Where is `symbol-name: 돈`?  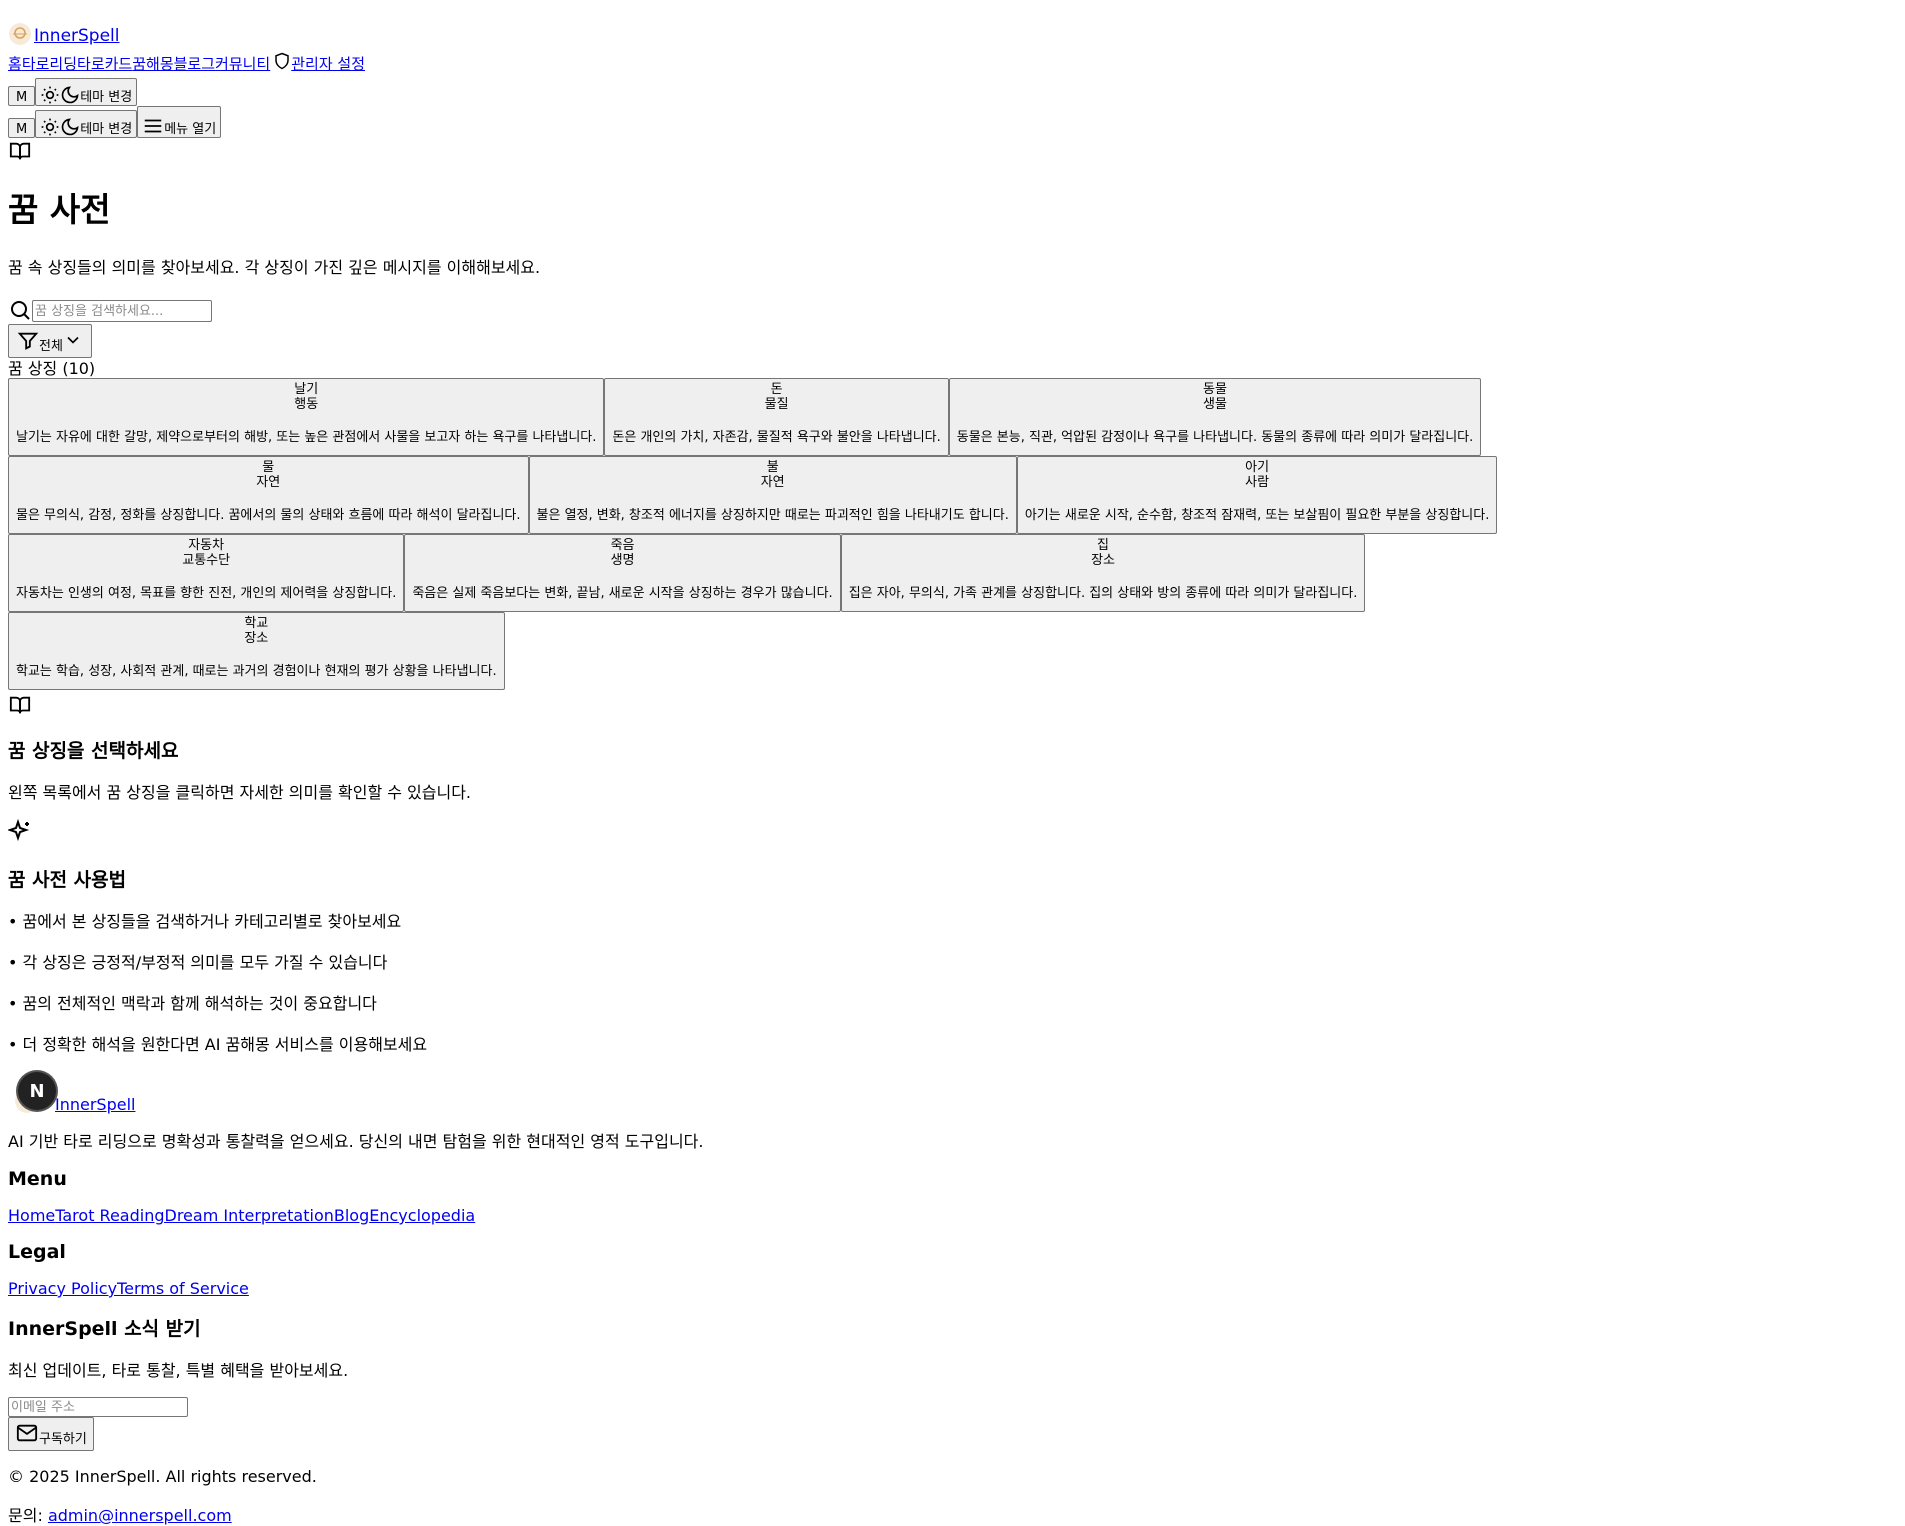 symbol-name: 돈 is located at coordinates (776, 389).